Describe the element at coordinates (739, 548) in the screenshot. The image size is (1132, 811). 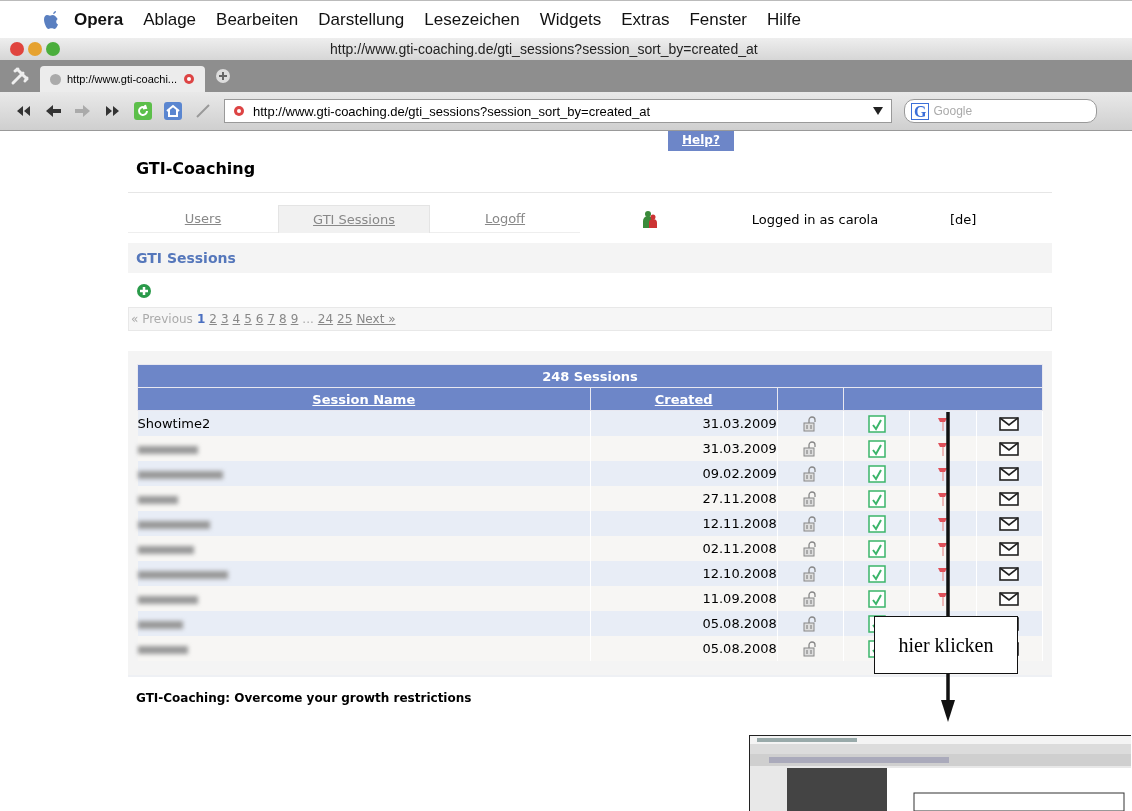
I see `table-cell: 02.11.2008` at that location.